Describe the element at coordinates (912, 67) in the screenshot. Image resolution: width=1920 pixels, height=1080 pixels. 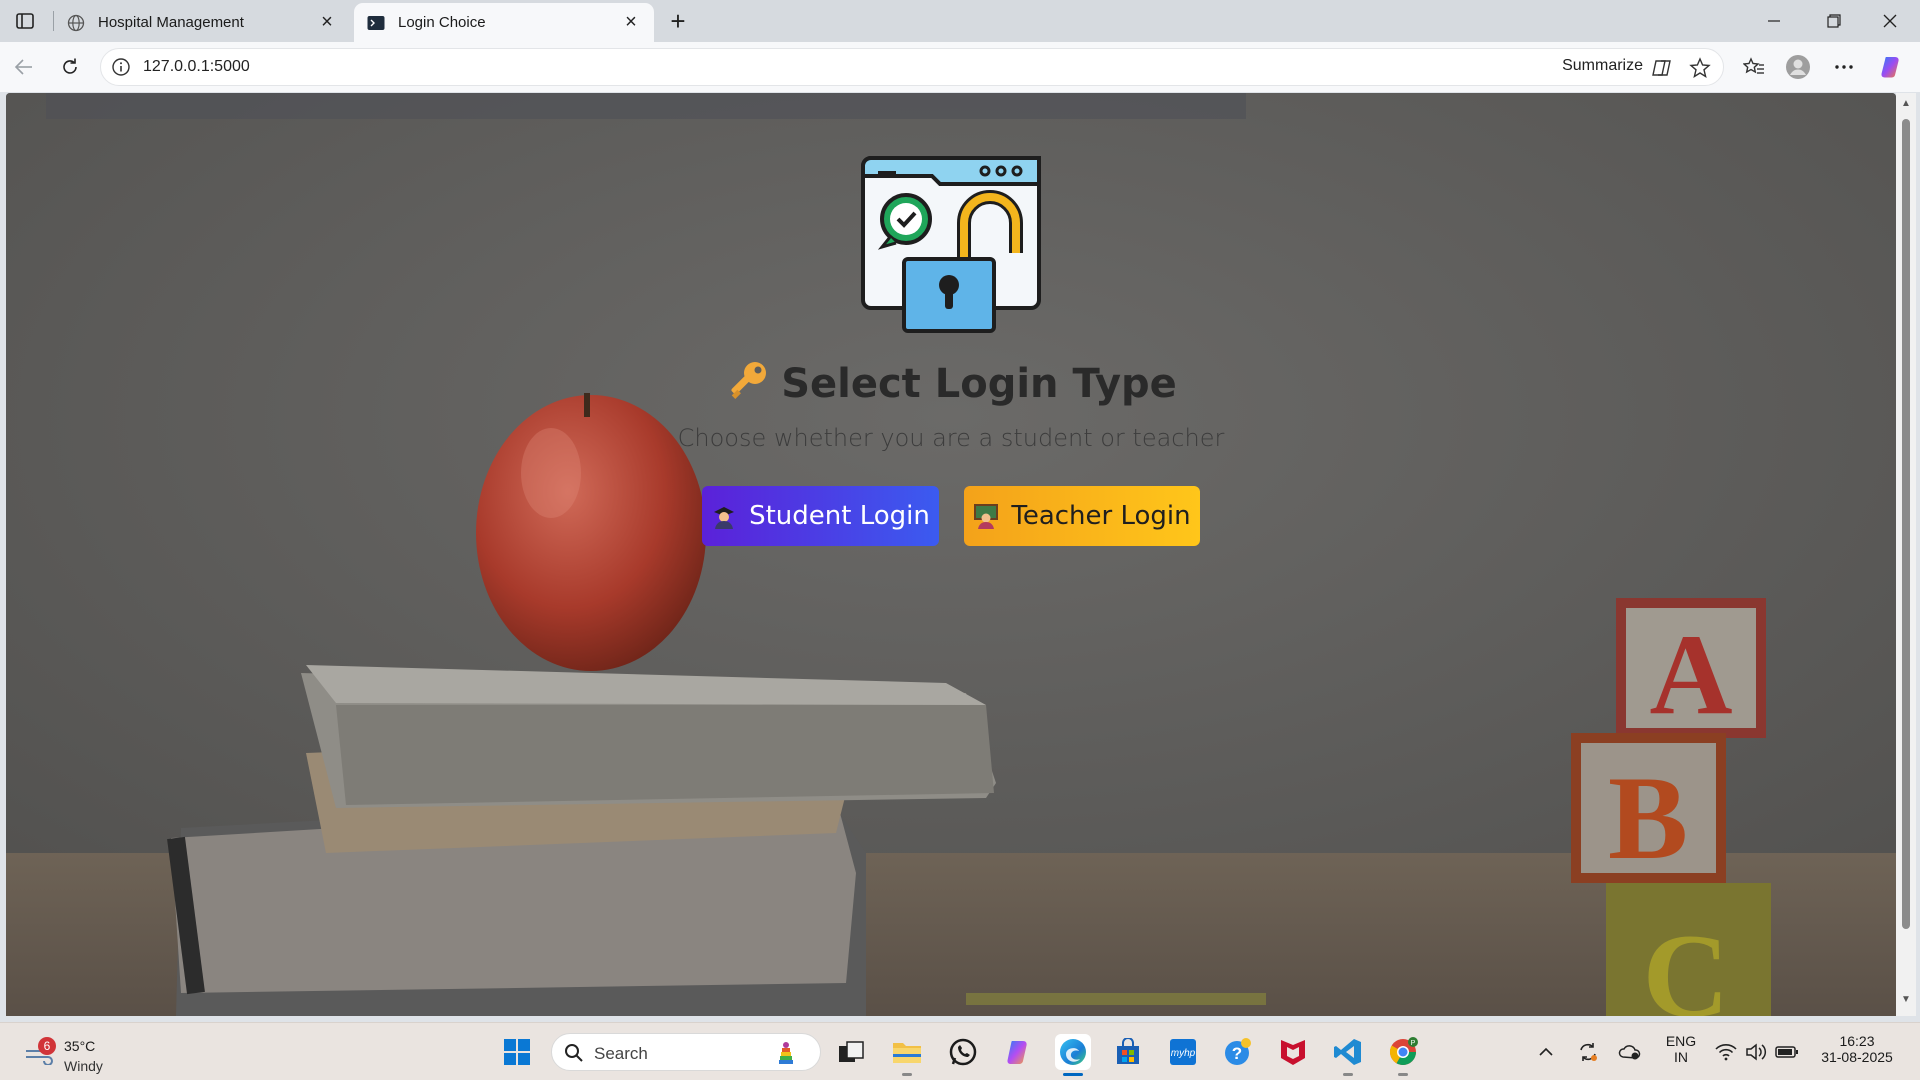
I see `address-bar: 127.0.0.1:5000 Summarize` at that location.